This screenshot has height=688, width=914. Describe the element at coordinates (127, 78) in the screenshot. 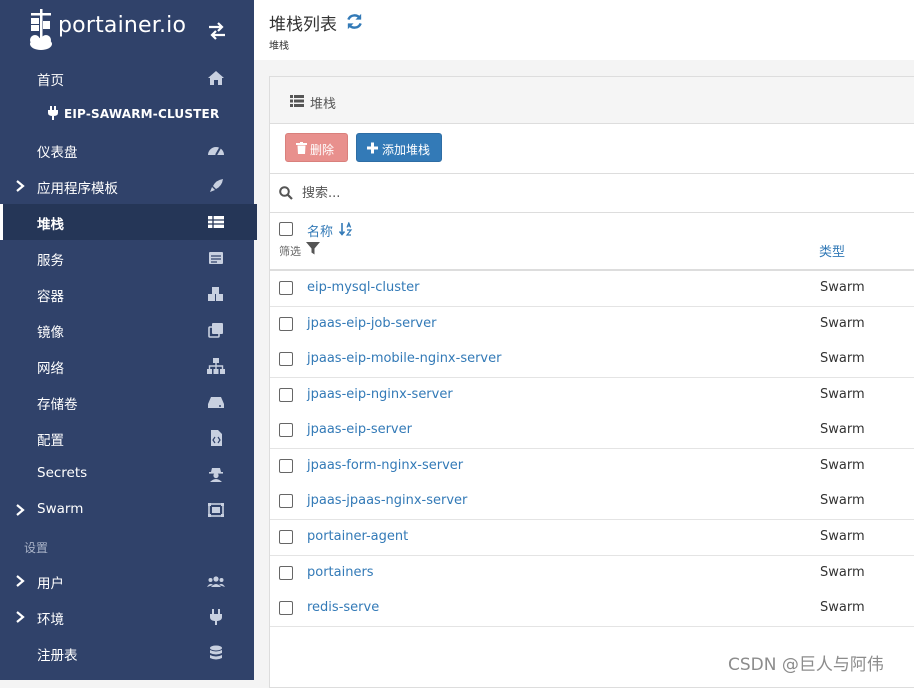

I see `sidebar-item-home: 首页` at that location.